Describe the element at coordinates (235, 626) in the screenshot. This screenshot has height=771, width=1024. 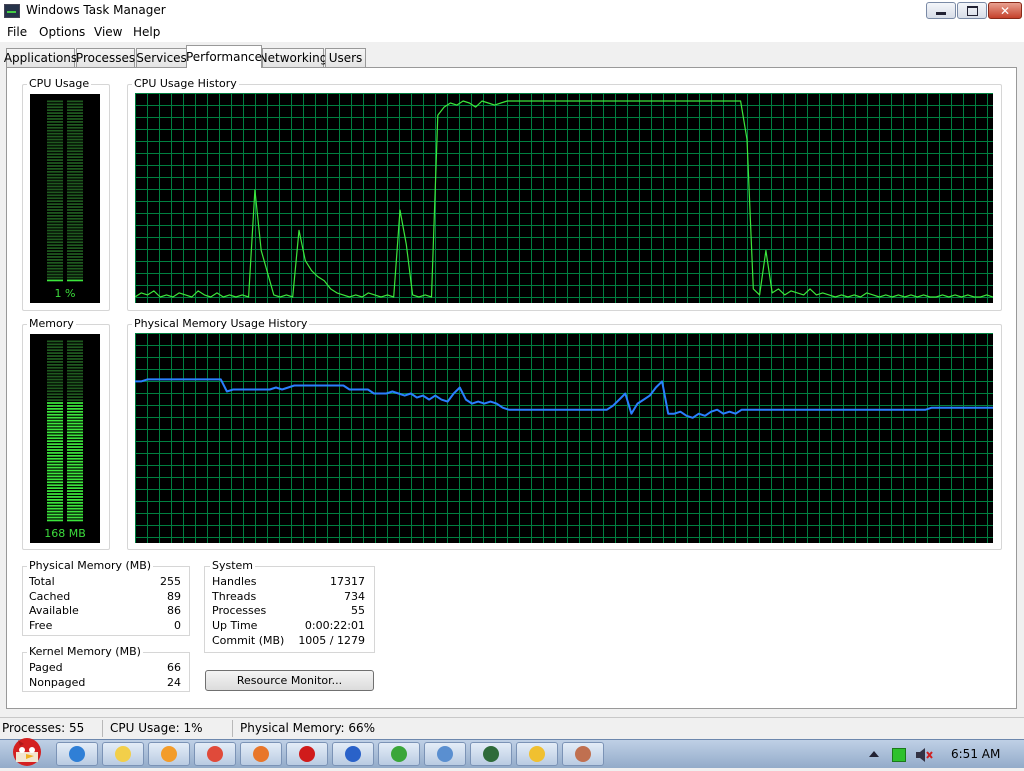
I see `info-key: Up Time` at that location.